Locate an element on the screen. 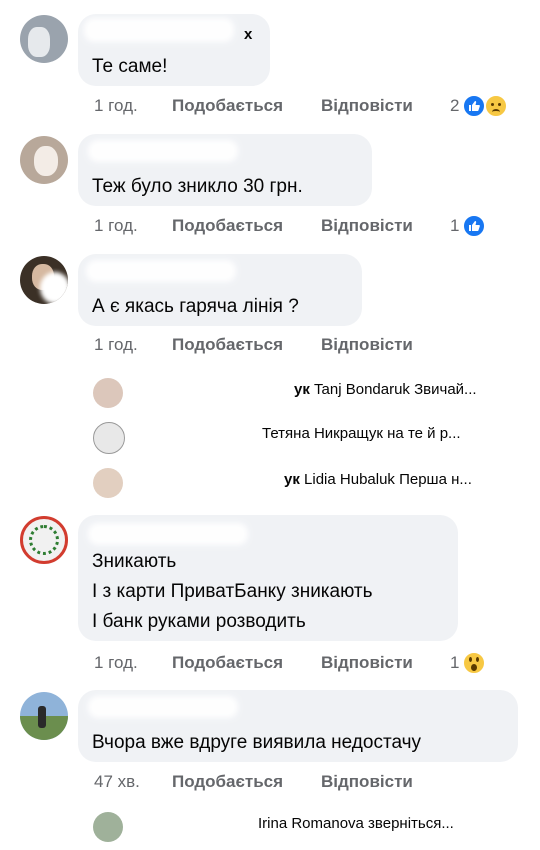  comment-author: x is located at coordinates (248, 34).